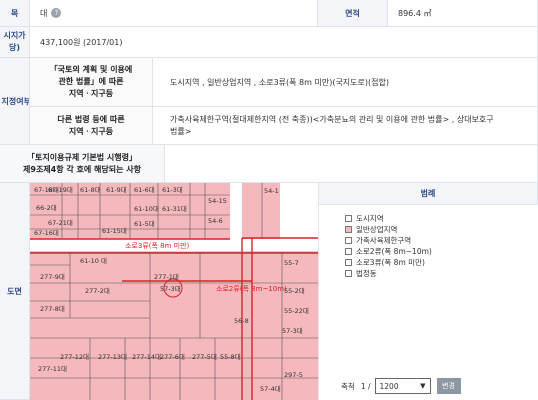 This screenshot has width=538, height=400. I want to click on parcel-label: 277-8대, so click(52, 309).